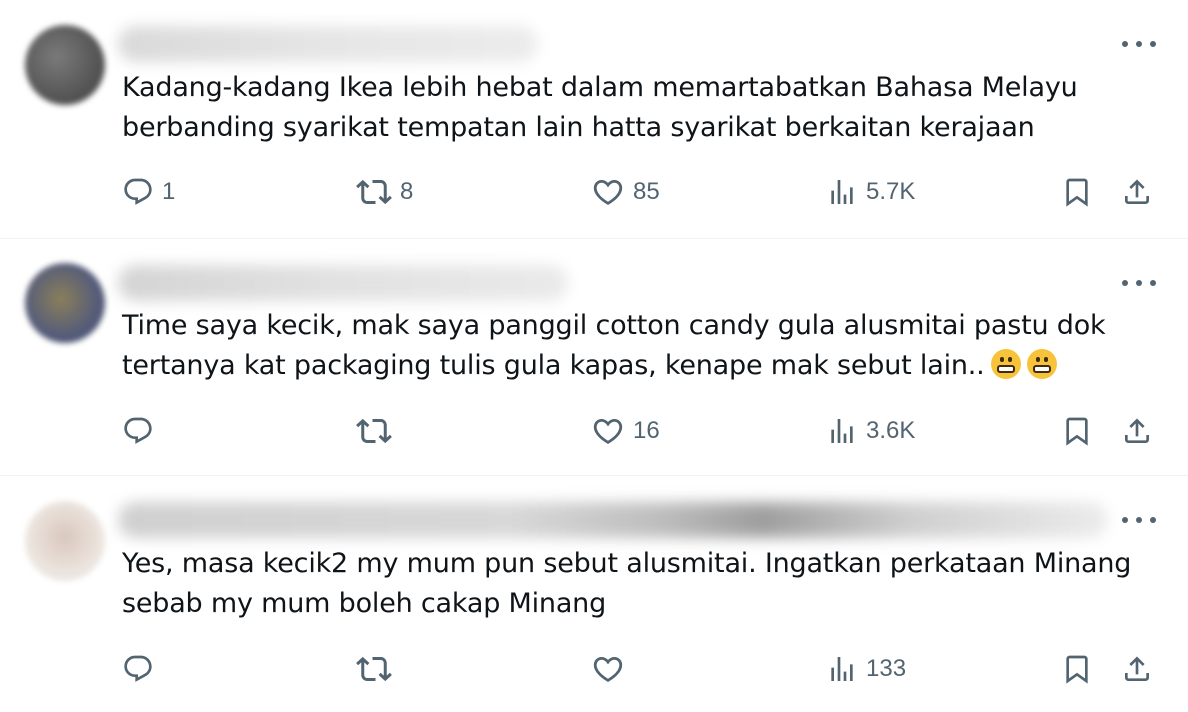 This screenshot has height=712, width=1188. Describe the element at coordinates (891, 430) in the screenshot. I see `views-count: 3.6K` at that location.